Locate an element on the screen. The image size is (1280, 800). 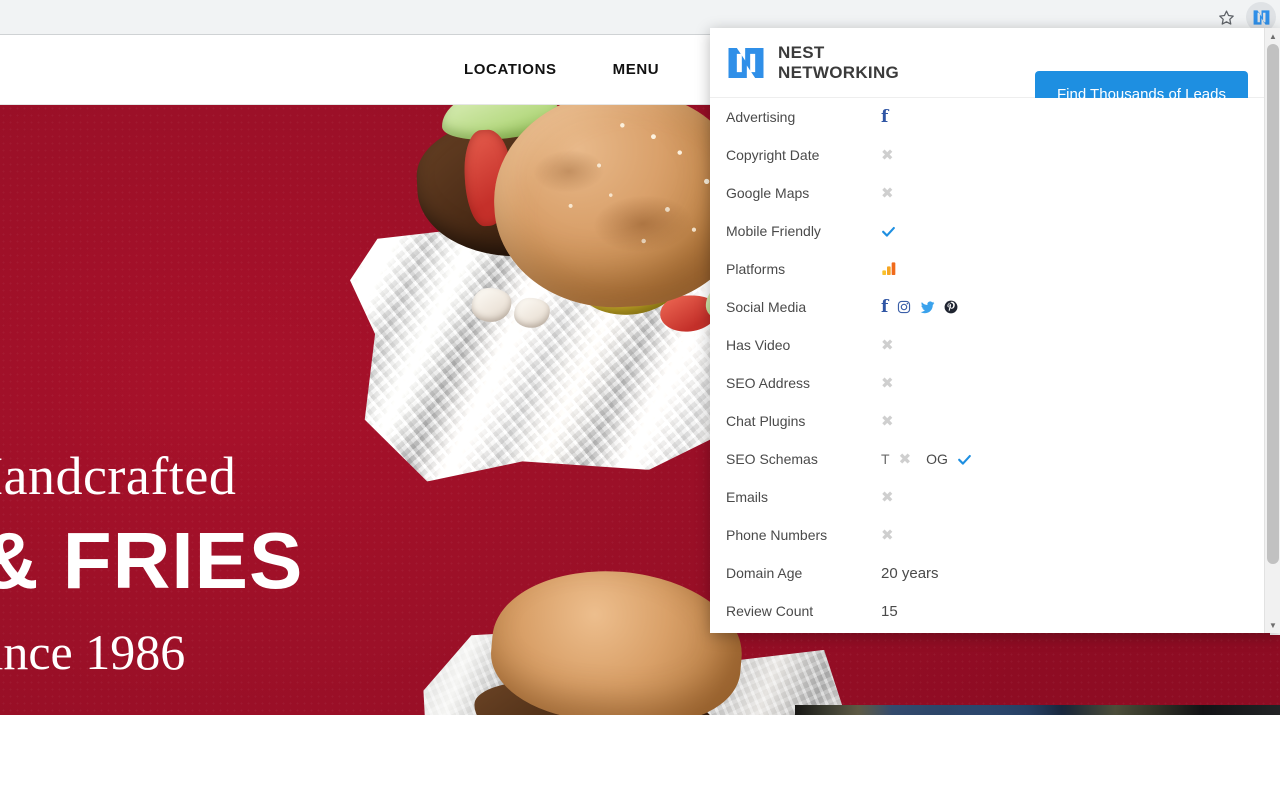
brand-name-line1: NEST is located at coordinates (801, 53).